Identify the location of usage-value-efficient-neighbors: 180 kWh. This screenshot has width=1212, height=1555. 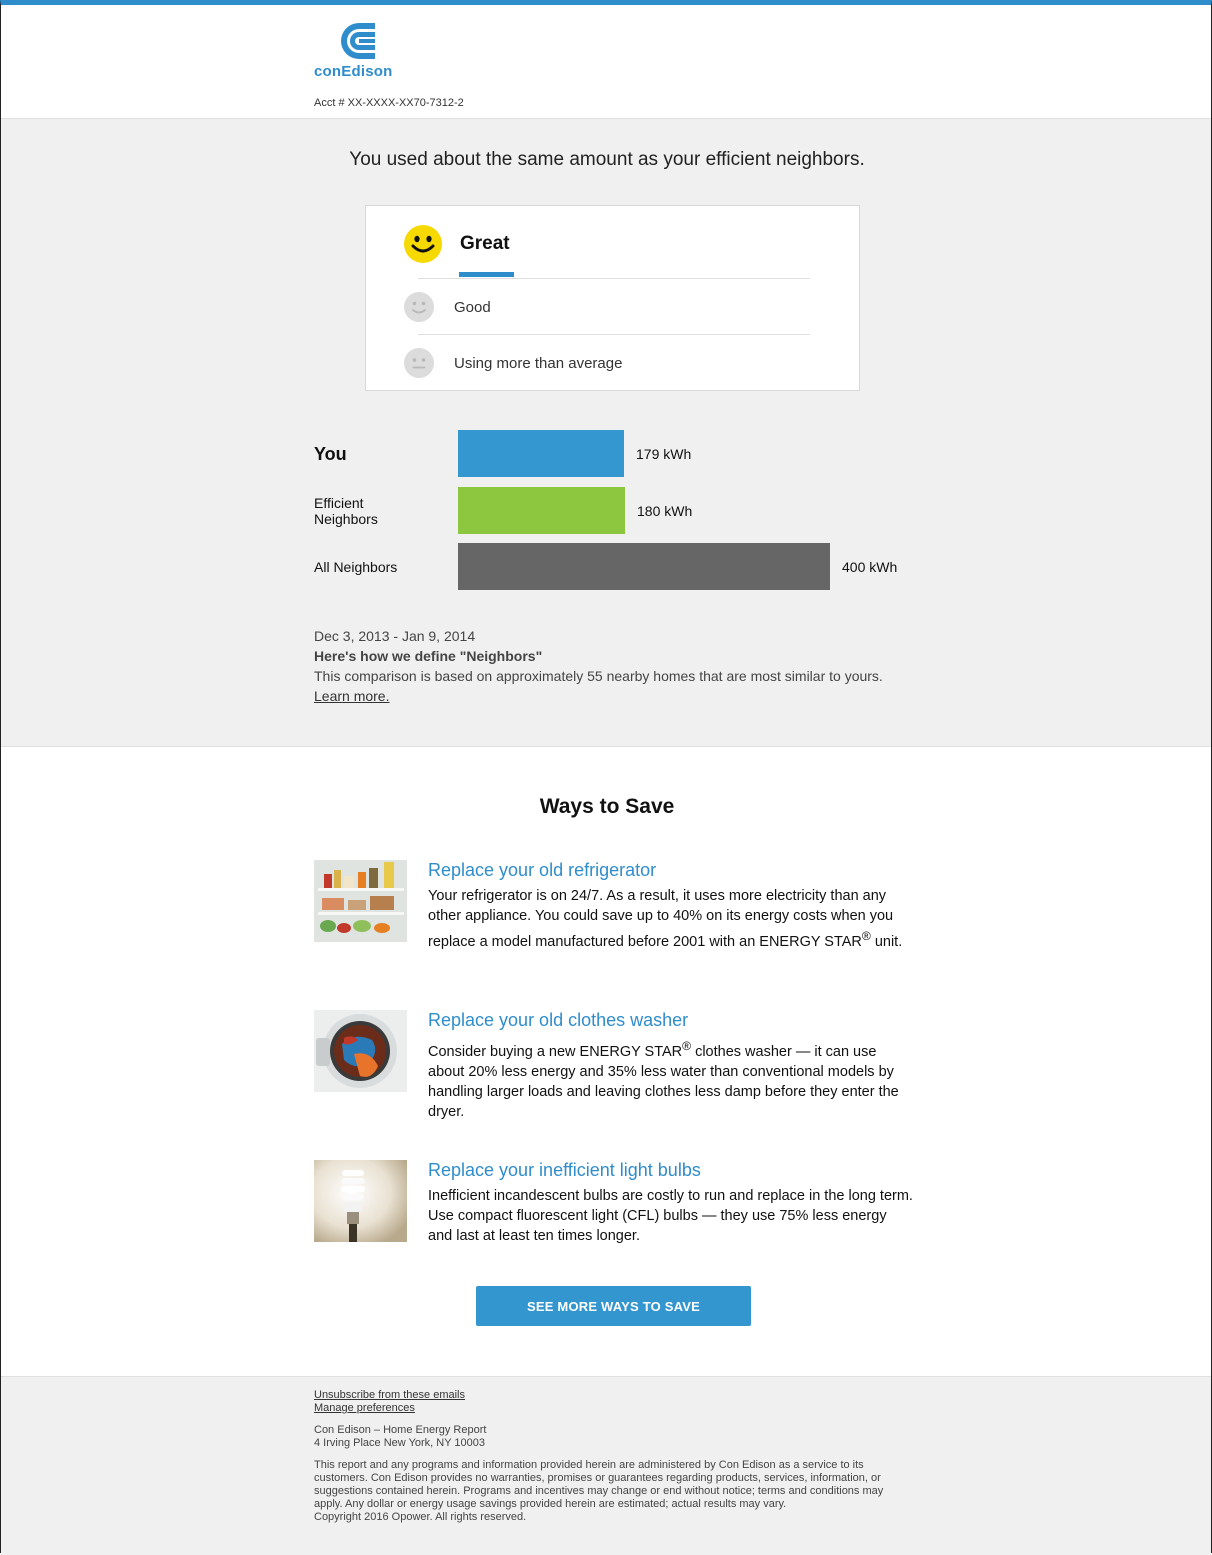
(665, 510).